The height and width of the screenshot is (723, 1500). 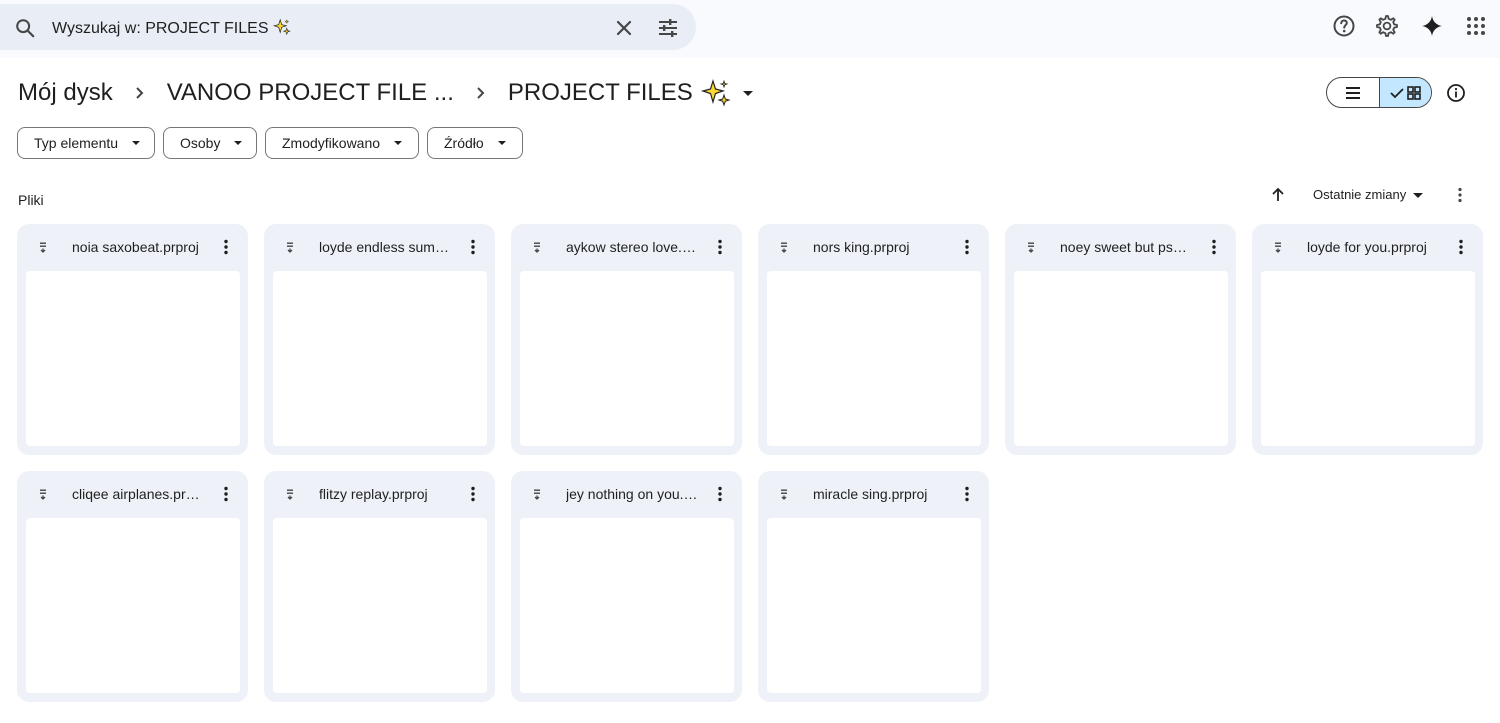 What do you see at coordinates (1476, 26) in the screenshot?
I see `apps-grid-icon` at bounding box center [1476, 26].